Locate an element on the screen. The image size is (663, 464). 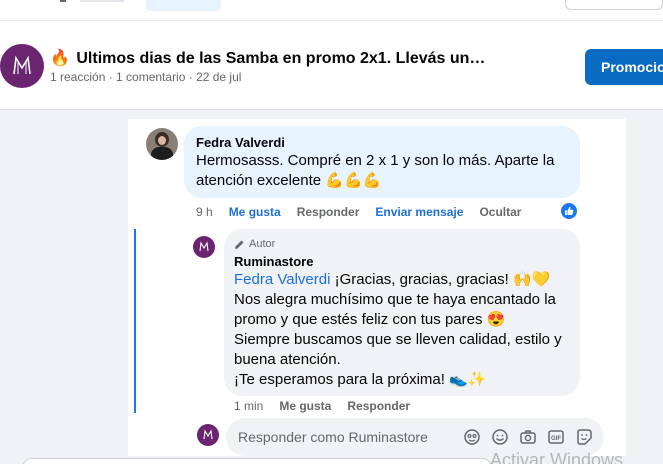
sticker-button is located at coordinates (584, 437).